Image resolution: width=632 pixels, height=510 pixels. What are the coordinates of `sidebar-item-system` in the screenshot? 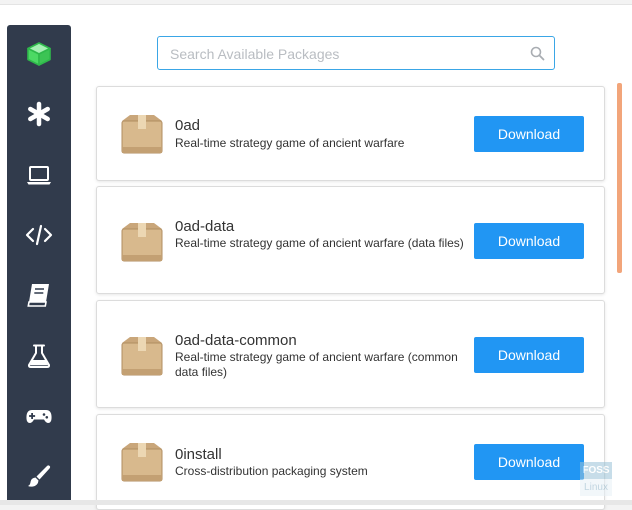 It's located at (39, 114).